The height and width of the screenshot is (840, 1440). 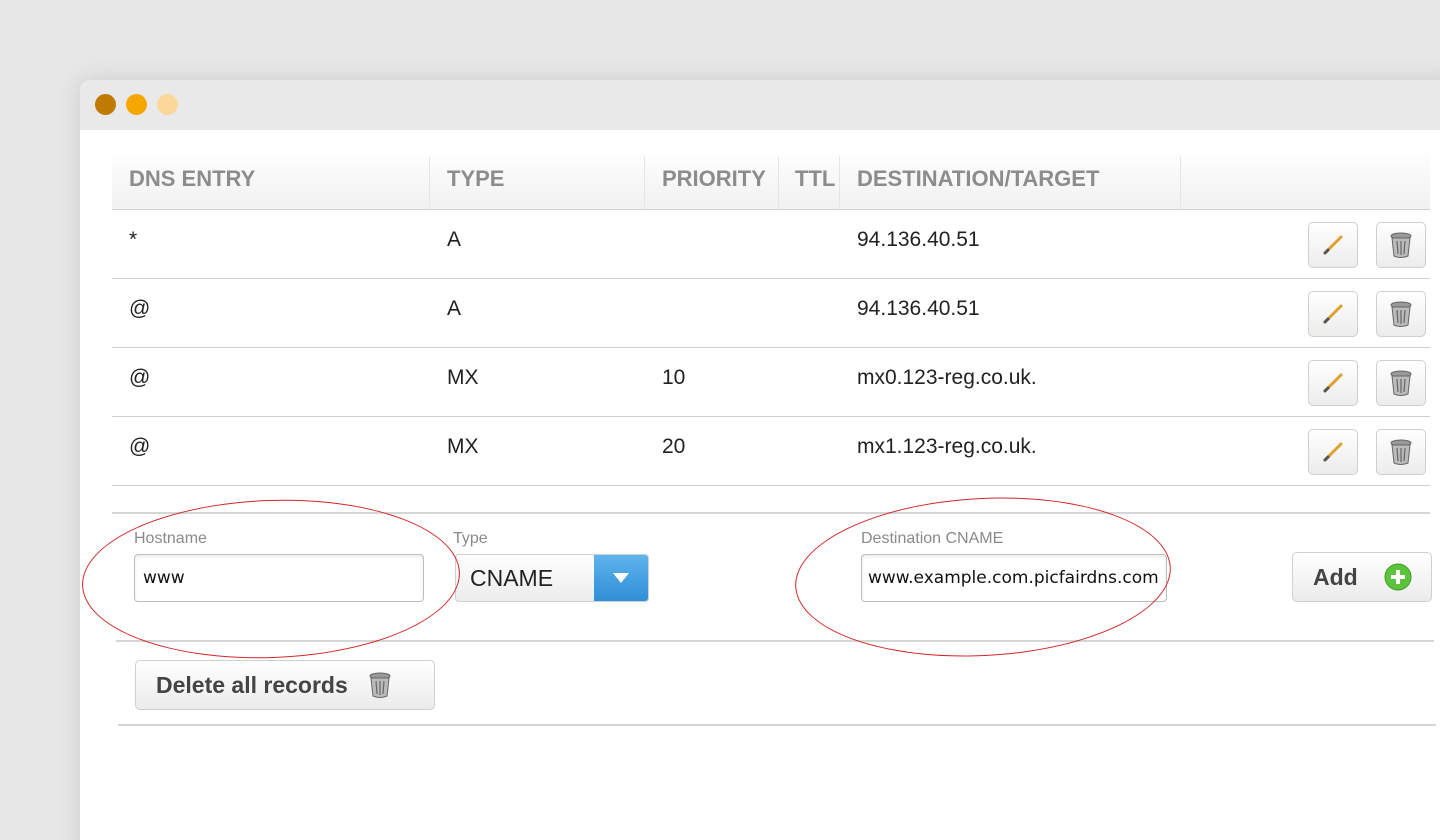 I want to click on header-destination: DESTINATION/TARGET, so click(x=978, y=178).